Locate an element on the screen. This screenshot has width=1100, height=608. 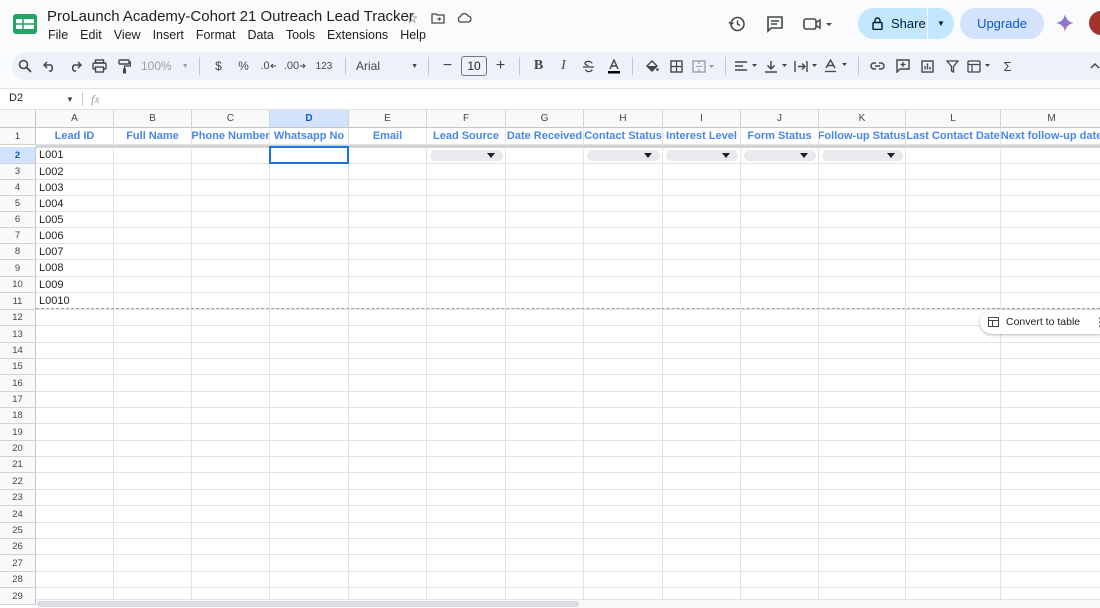
cell-h18 is located at coordinates (623, 416).